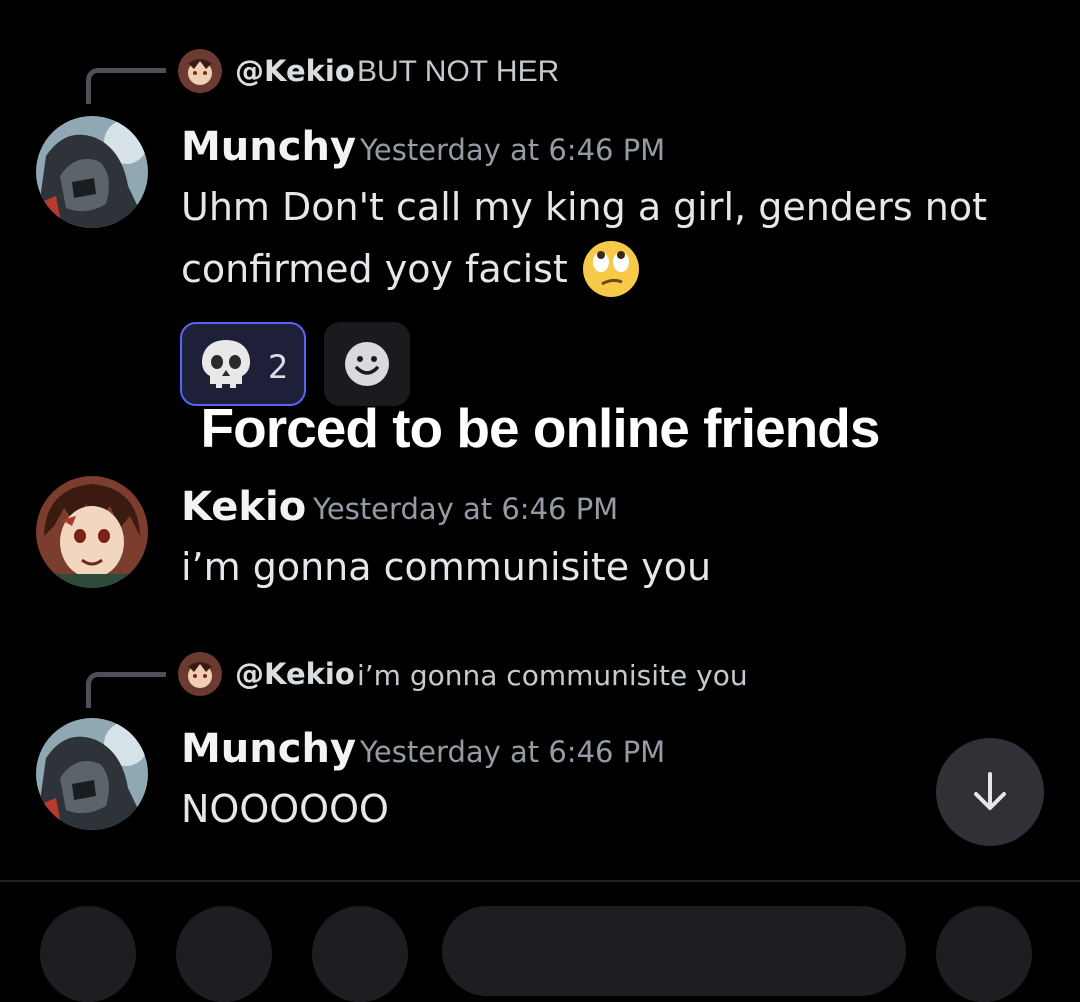 The width and height of the screenshot is (1080, 1002). I want to click on reaction-skull: 2, so click(243, 364).